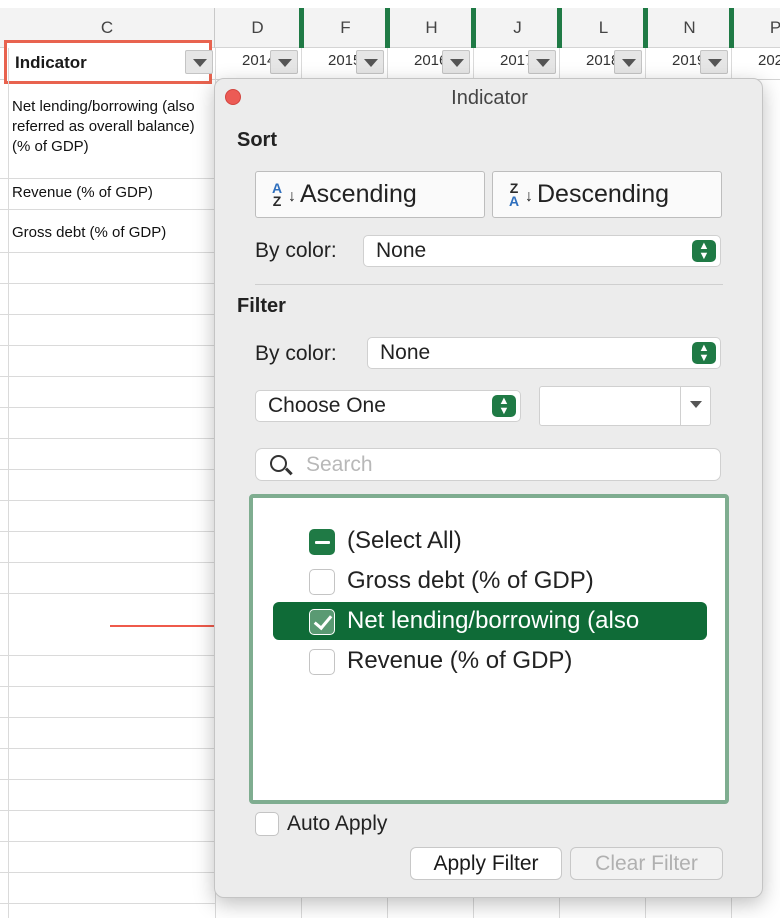 This screenshot has height=918, width=780. What do you see at coordinates (284, 62) in the screenshot?
I see `filter-dropdown-d` at bounding box center [284, 62].